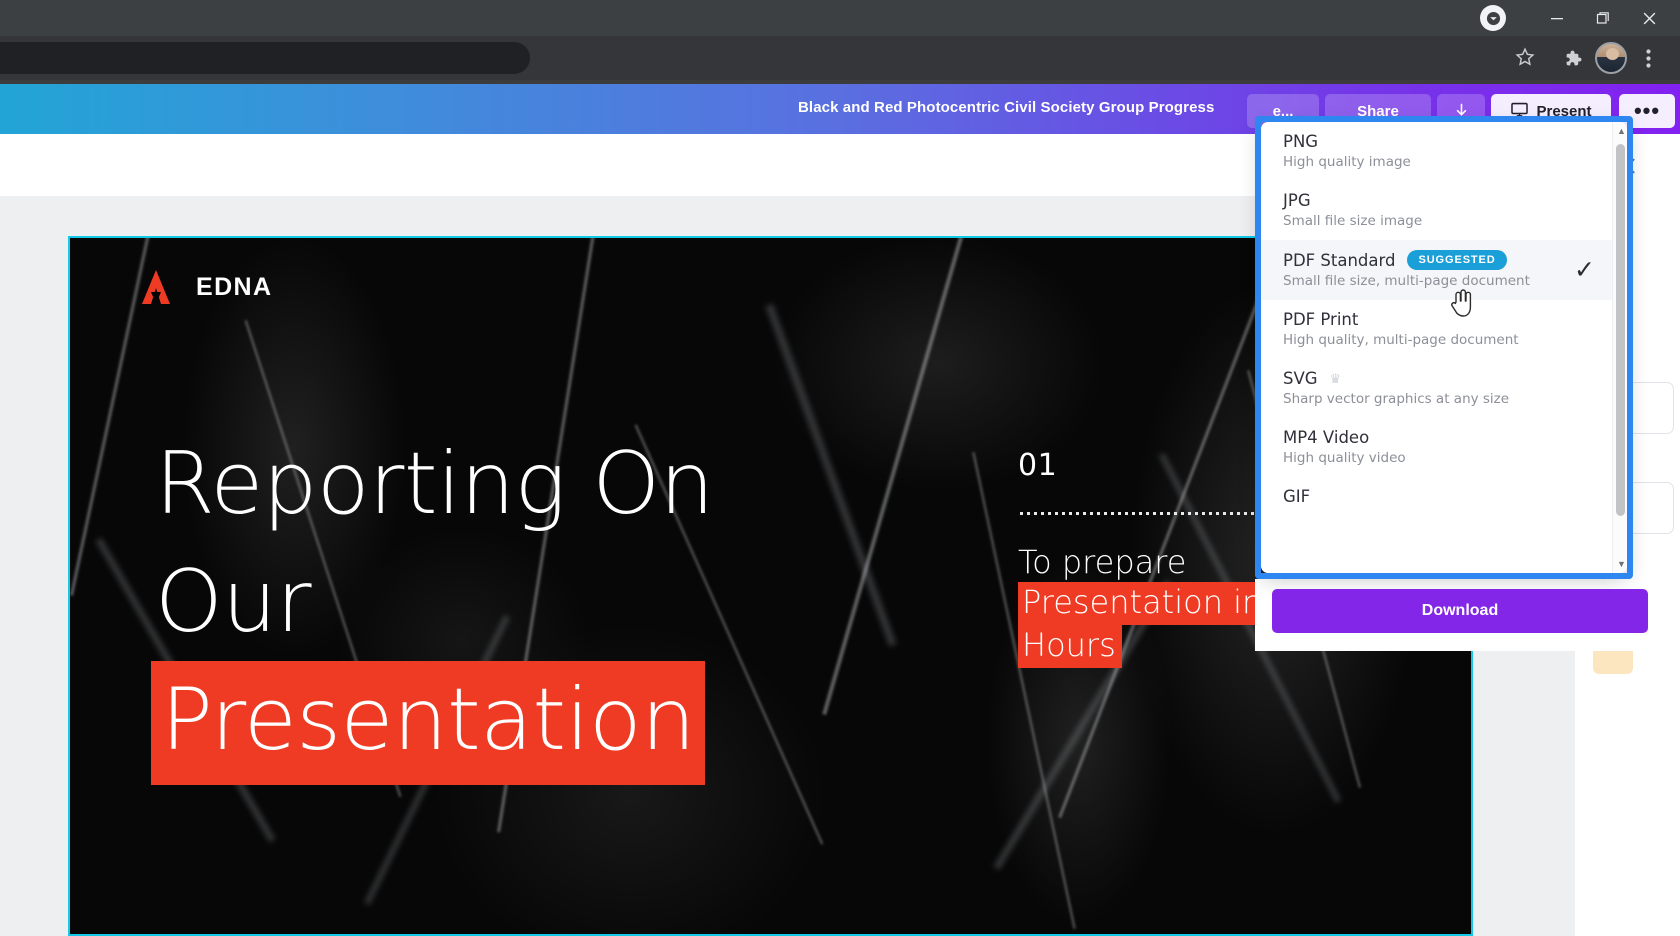 This screenshot has height=936, width=1680. I want to click on minimize-button, so click(1557, 18).